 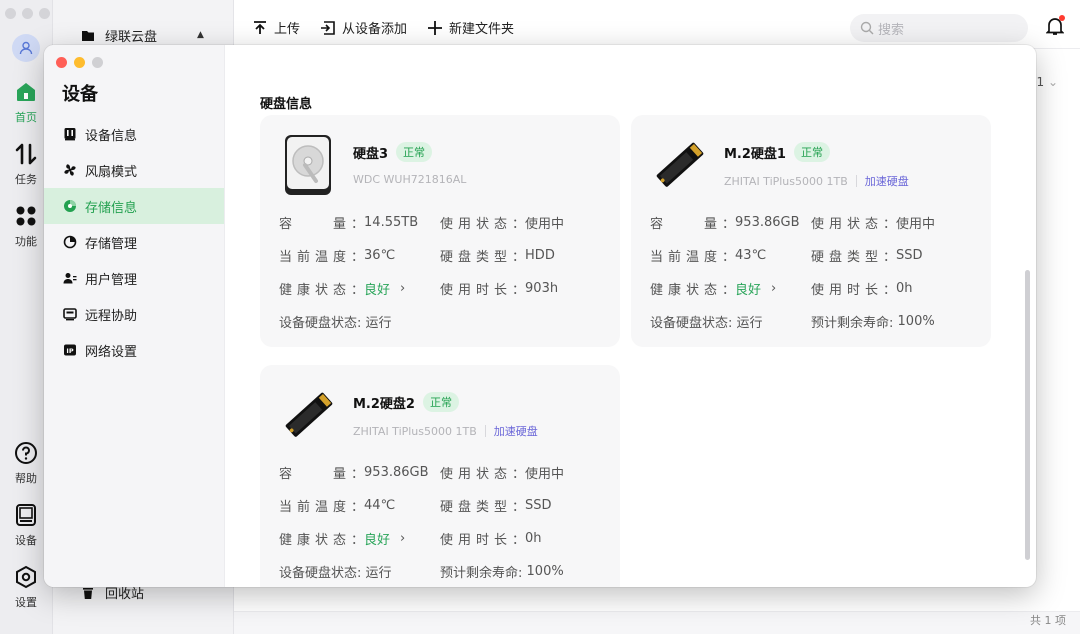 I want to click on trash-icon, so click(x=88, y=593).